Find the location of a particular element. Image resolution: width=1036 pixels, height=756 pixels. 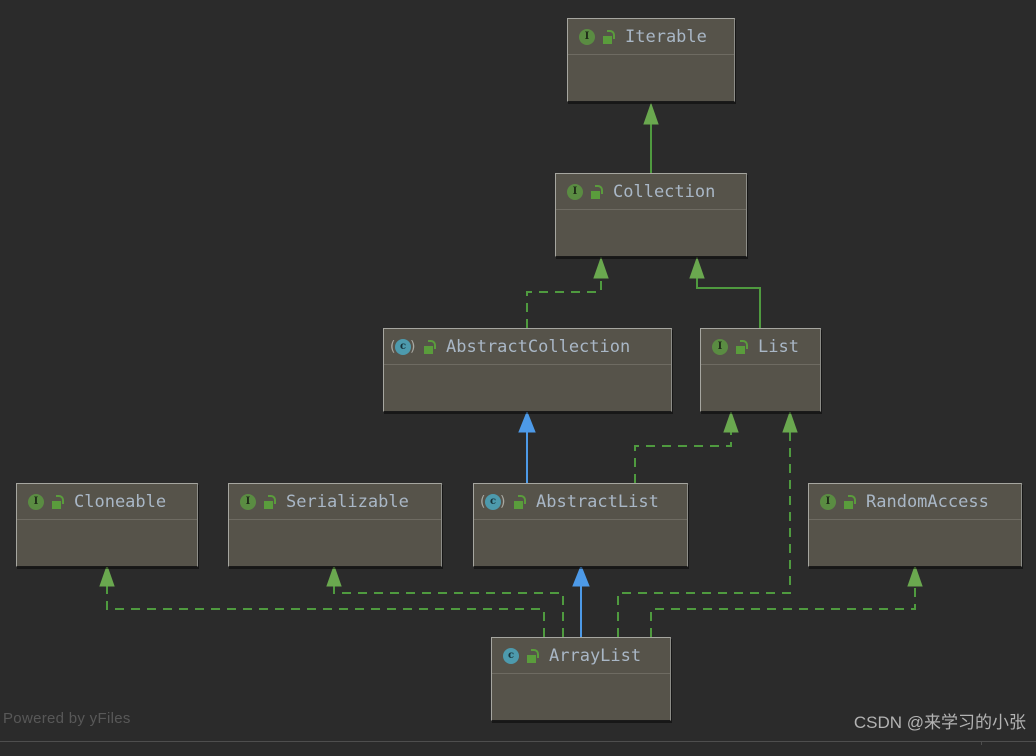

uml-node-header: I RandomAccess is located at coordinates (915, 502).